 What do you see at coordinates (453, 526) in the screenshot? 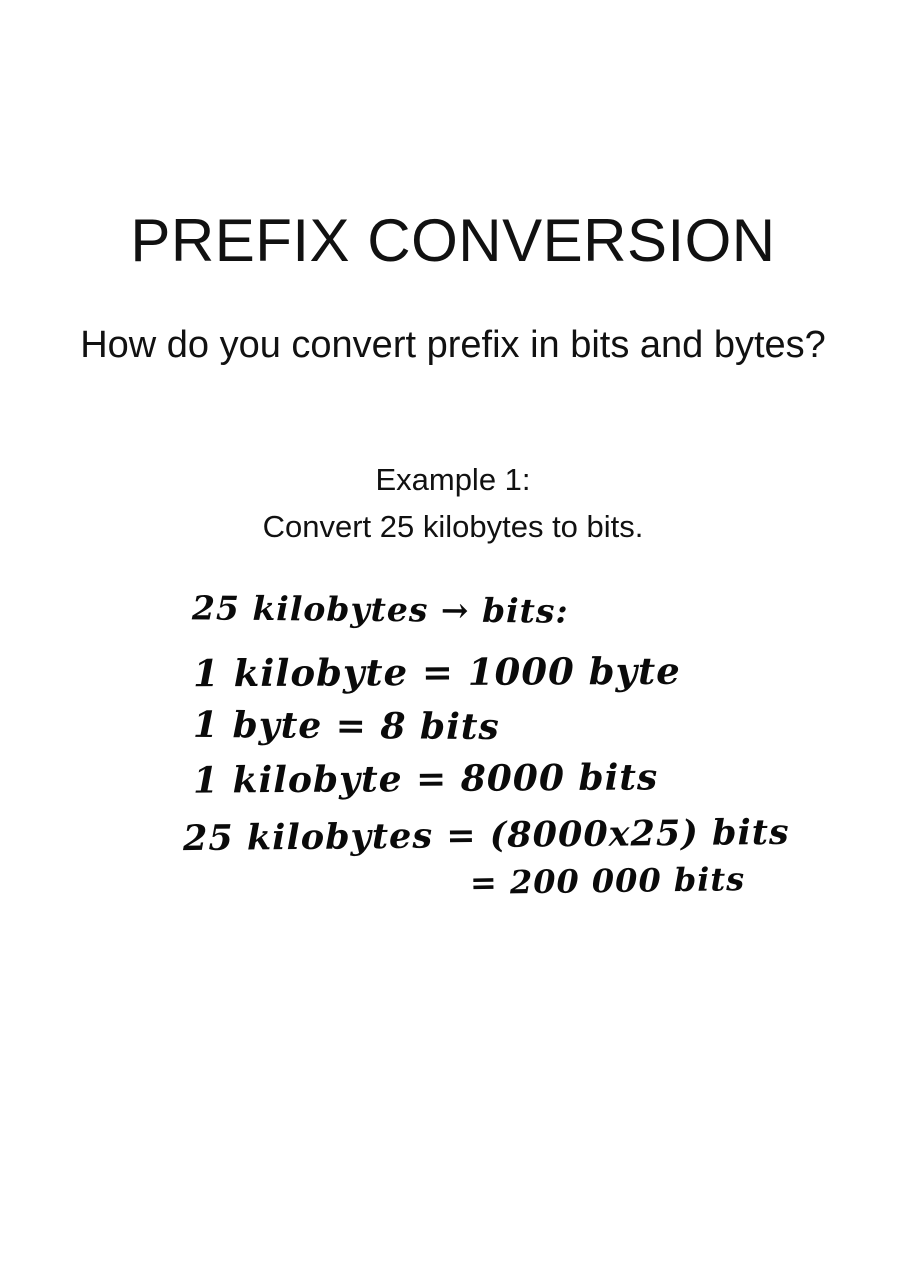
I see `example-question: Convert 25 kilobytes to bits.` at bounding box center [453, 526].